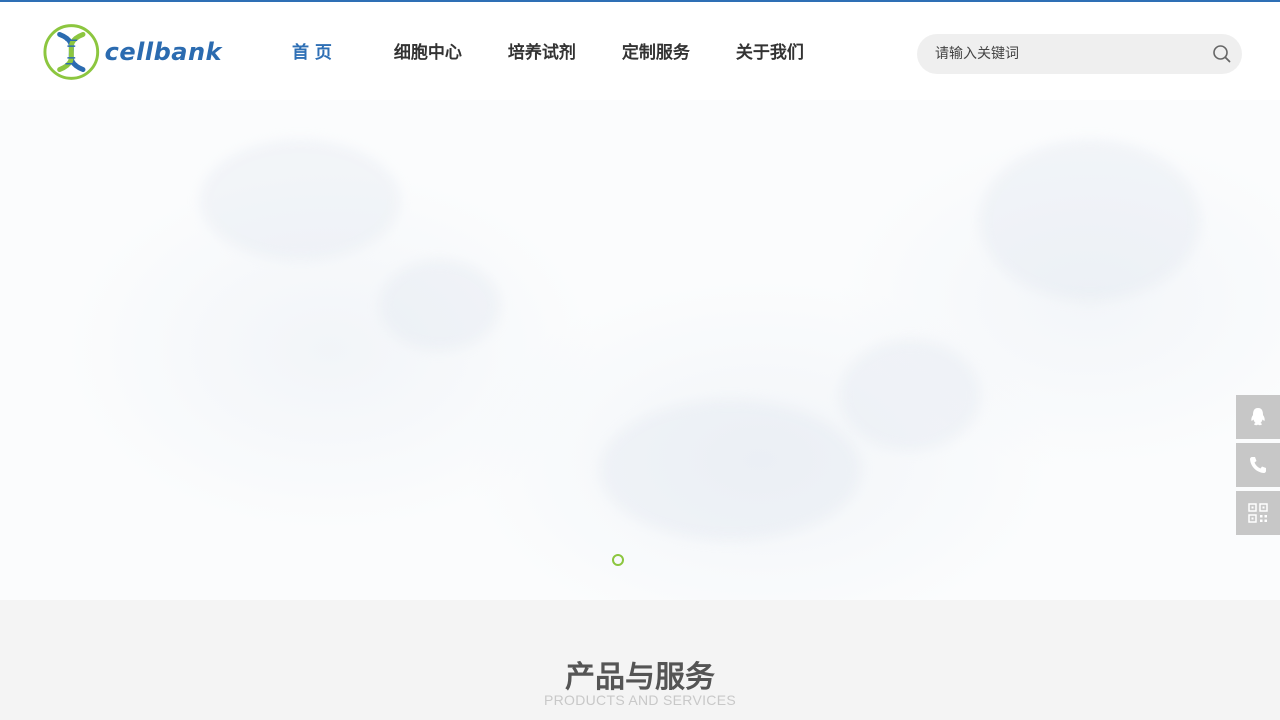 This screenshot has height=720, width=1280. I want to click on main-nav: 首 页 细胞中心 培养试剂 定制服务 关于我们, so click(537, 53).